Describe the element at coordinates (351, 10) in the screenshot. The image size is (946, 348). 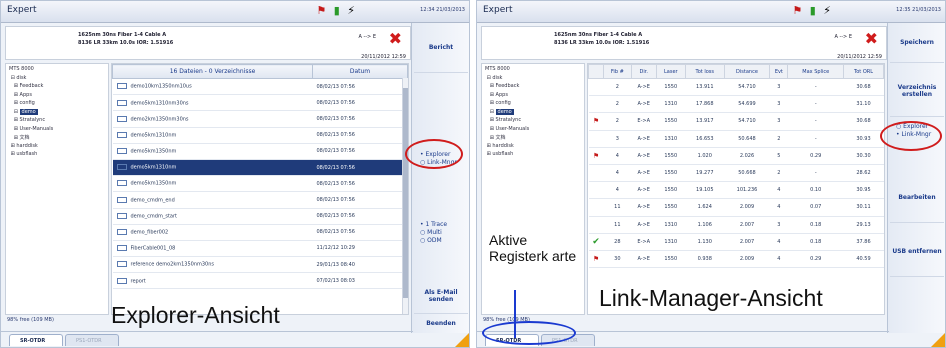
I see `plug-icon: ⚡` at that location.